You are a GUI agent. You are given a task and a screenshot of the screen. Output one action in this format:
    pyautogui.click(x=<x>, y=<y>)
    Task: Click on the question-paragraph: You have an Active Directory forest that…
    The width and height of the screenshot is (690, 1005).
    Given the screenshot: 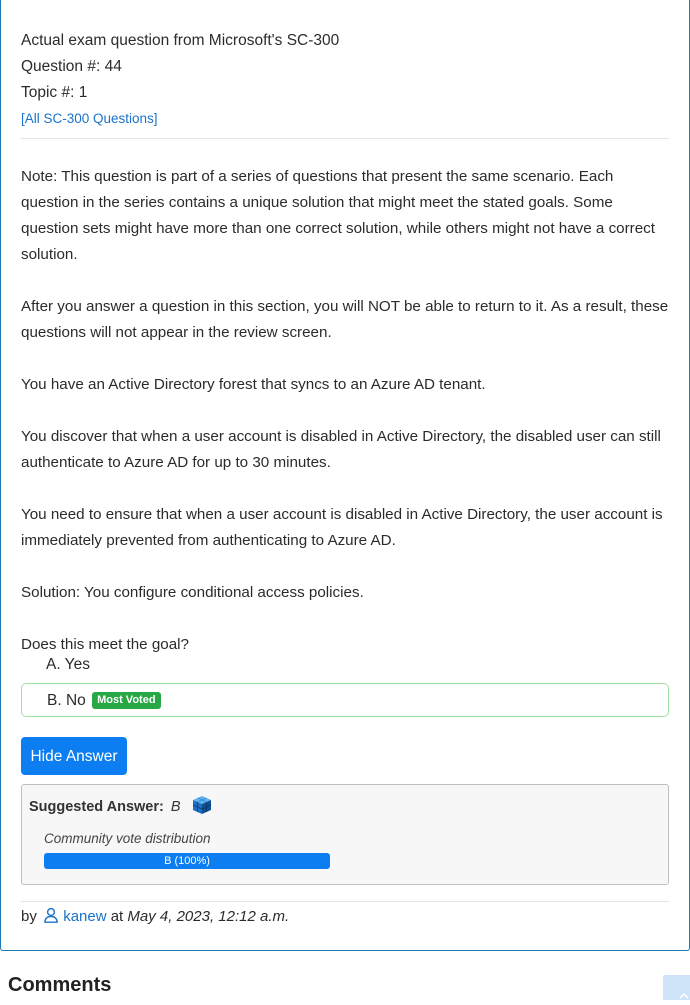 What is the action you would take?
    pyautogui.click(x=253, y=384)
    